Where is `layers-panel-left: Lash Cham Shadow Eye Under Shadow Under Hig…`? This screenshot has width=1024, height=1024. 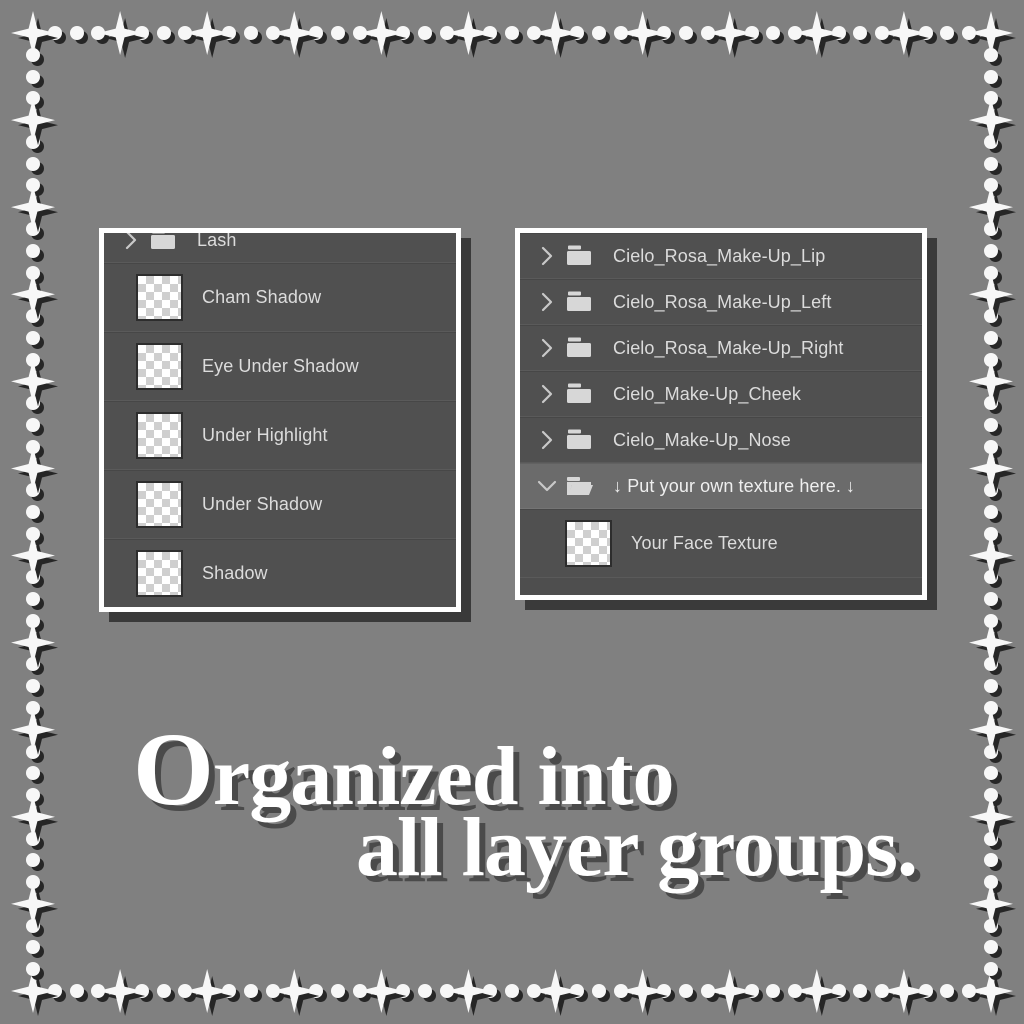
layers-panel-left: Lash Cham Shadow Eye Under Shadow Under Hig… is located at coordinates (285, 425).